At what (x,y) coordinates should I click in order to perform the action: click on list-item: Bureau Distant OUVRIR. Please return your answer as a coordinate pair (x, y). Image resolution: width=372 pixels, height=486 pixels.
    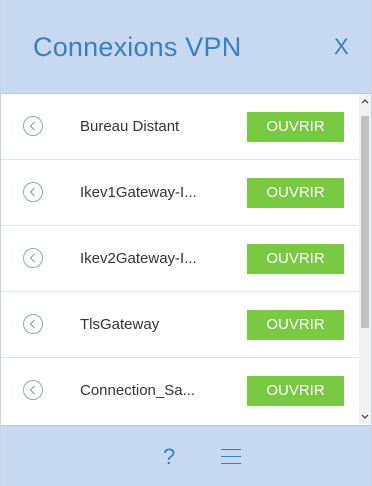
    Looking at the image, I should click on (180, 127).